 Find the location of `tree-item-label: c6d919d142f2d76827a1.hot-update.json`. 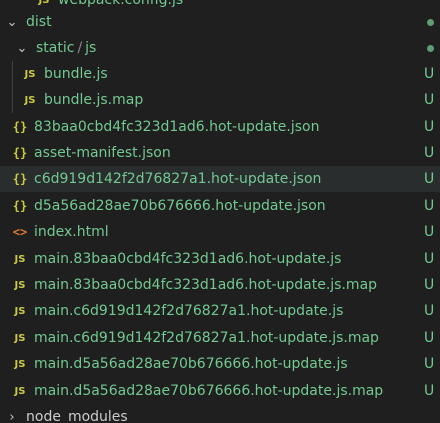

tree-item-label: c6d919d142f2d76827a1.hot-update.json is located at coordinates (178, 179).